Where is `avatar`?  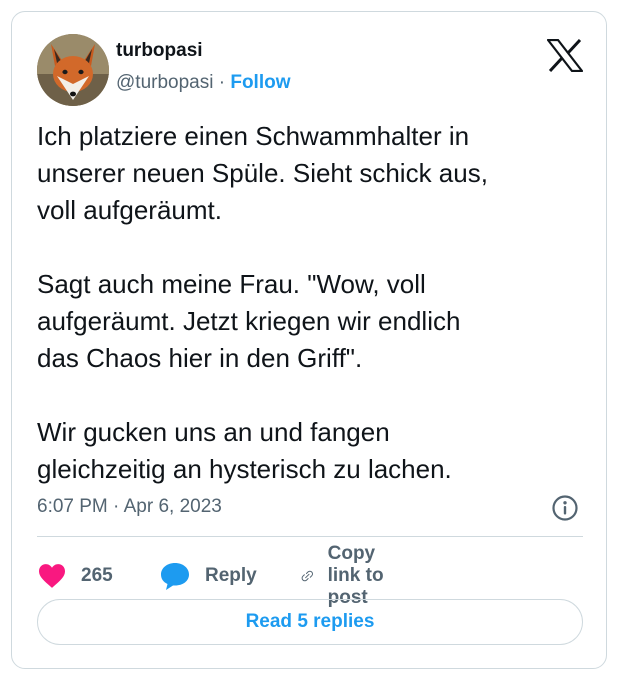
avatar is located at coordinates (73, 70).